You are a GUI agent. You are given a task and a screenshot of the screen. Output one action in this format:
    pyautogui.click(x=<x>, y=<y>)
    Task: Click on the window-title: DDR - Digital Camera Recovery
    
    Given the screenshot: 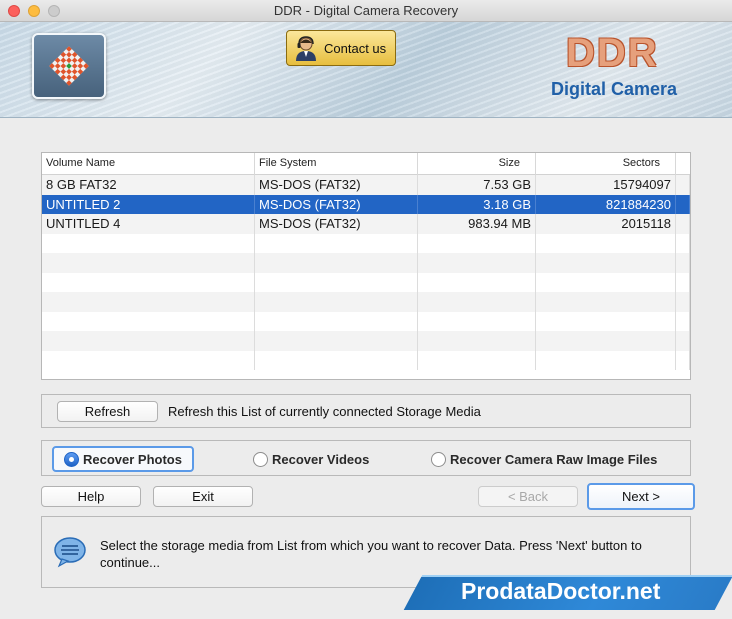 What is the action you would take?
    pyautogui.click(x=366, y=10)
    